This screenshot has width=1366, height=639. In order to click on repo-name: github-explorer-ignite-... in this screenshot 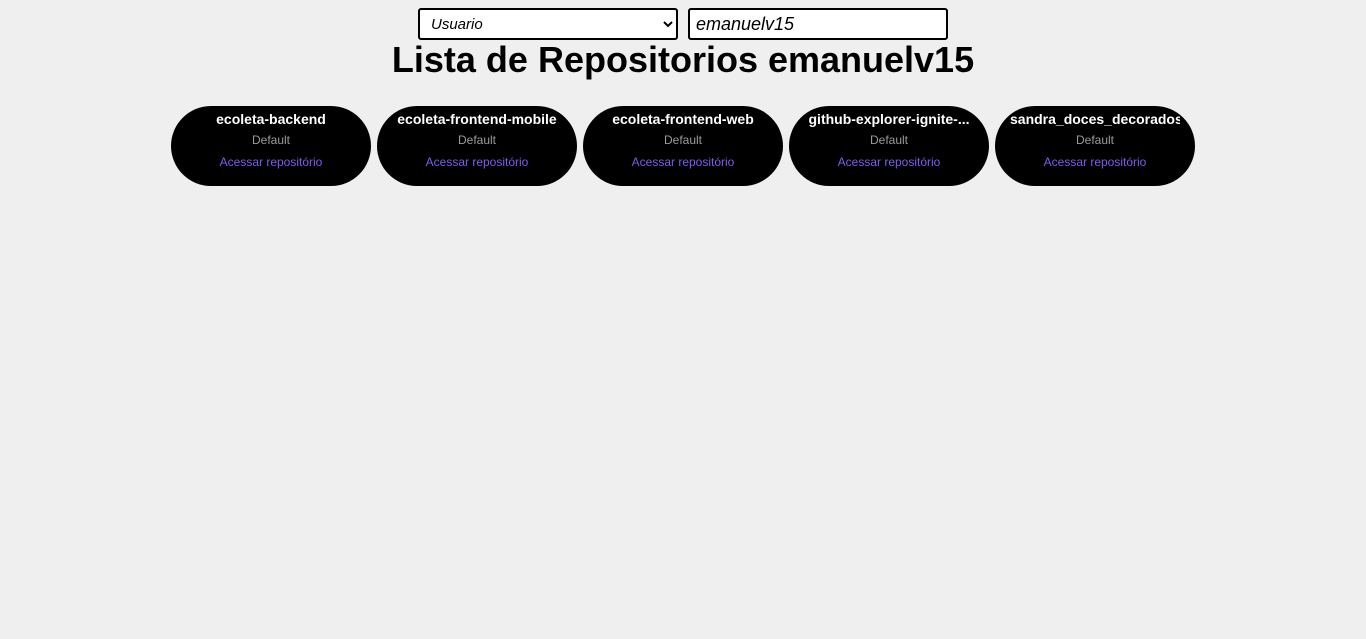, I will do `click(889, 119)`.